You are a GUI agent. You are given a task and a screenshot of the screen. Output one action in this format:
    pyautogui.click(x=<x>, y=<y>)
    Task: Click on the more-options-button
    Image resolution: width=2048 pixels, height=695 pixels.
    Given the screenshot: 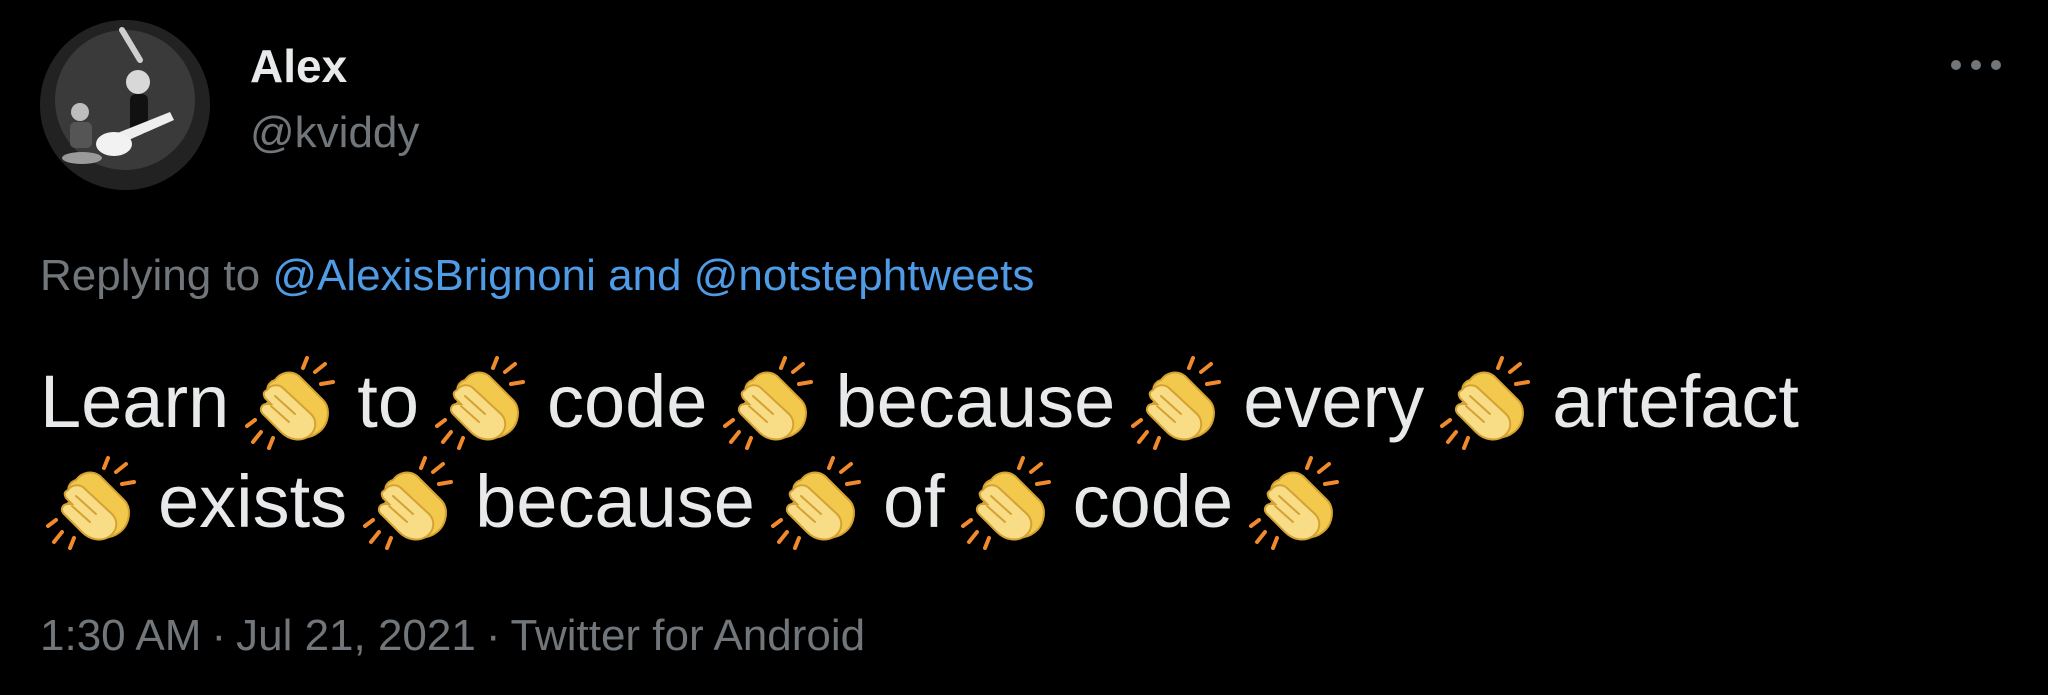 What is the action you would take?
    pyautogui.click(x=1976, y=65)
    